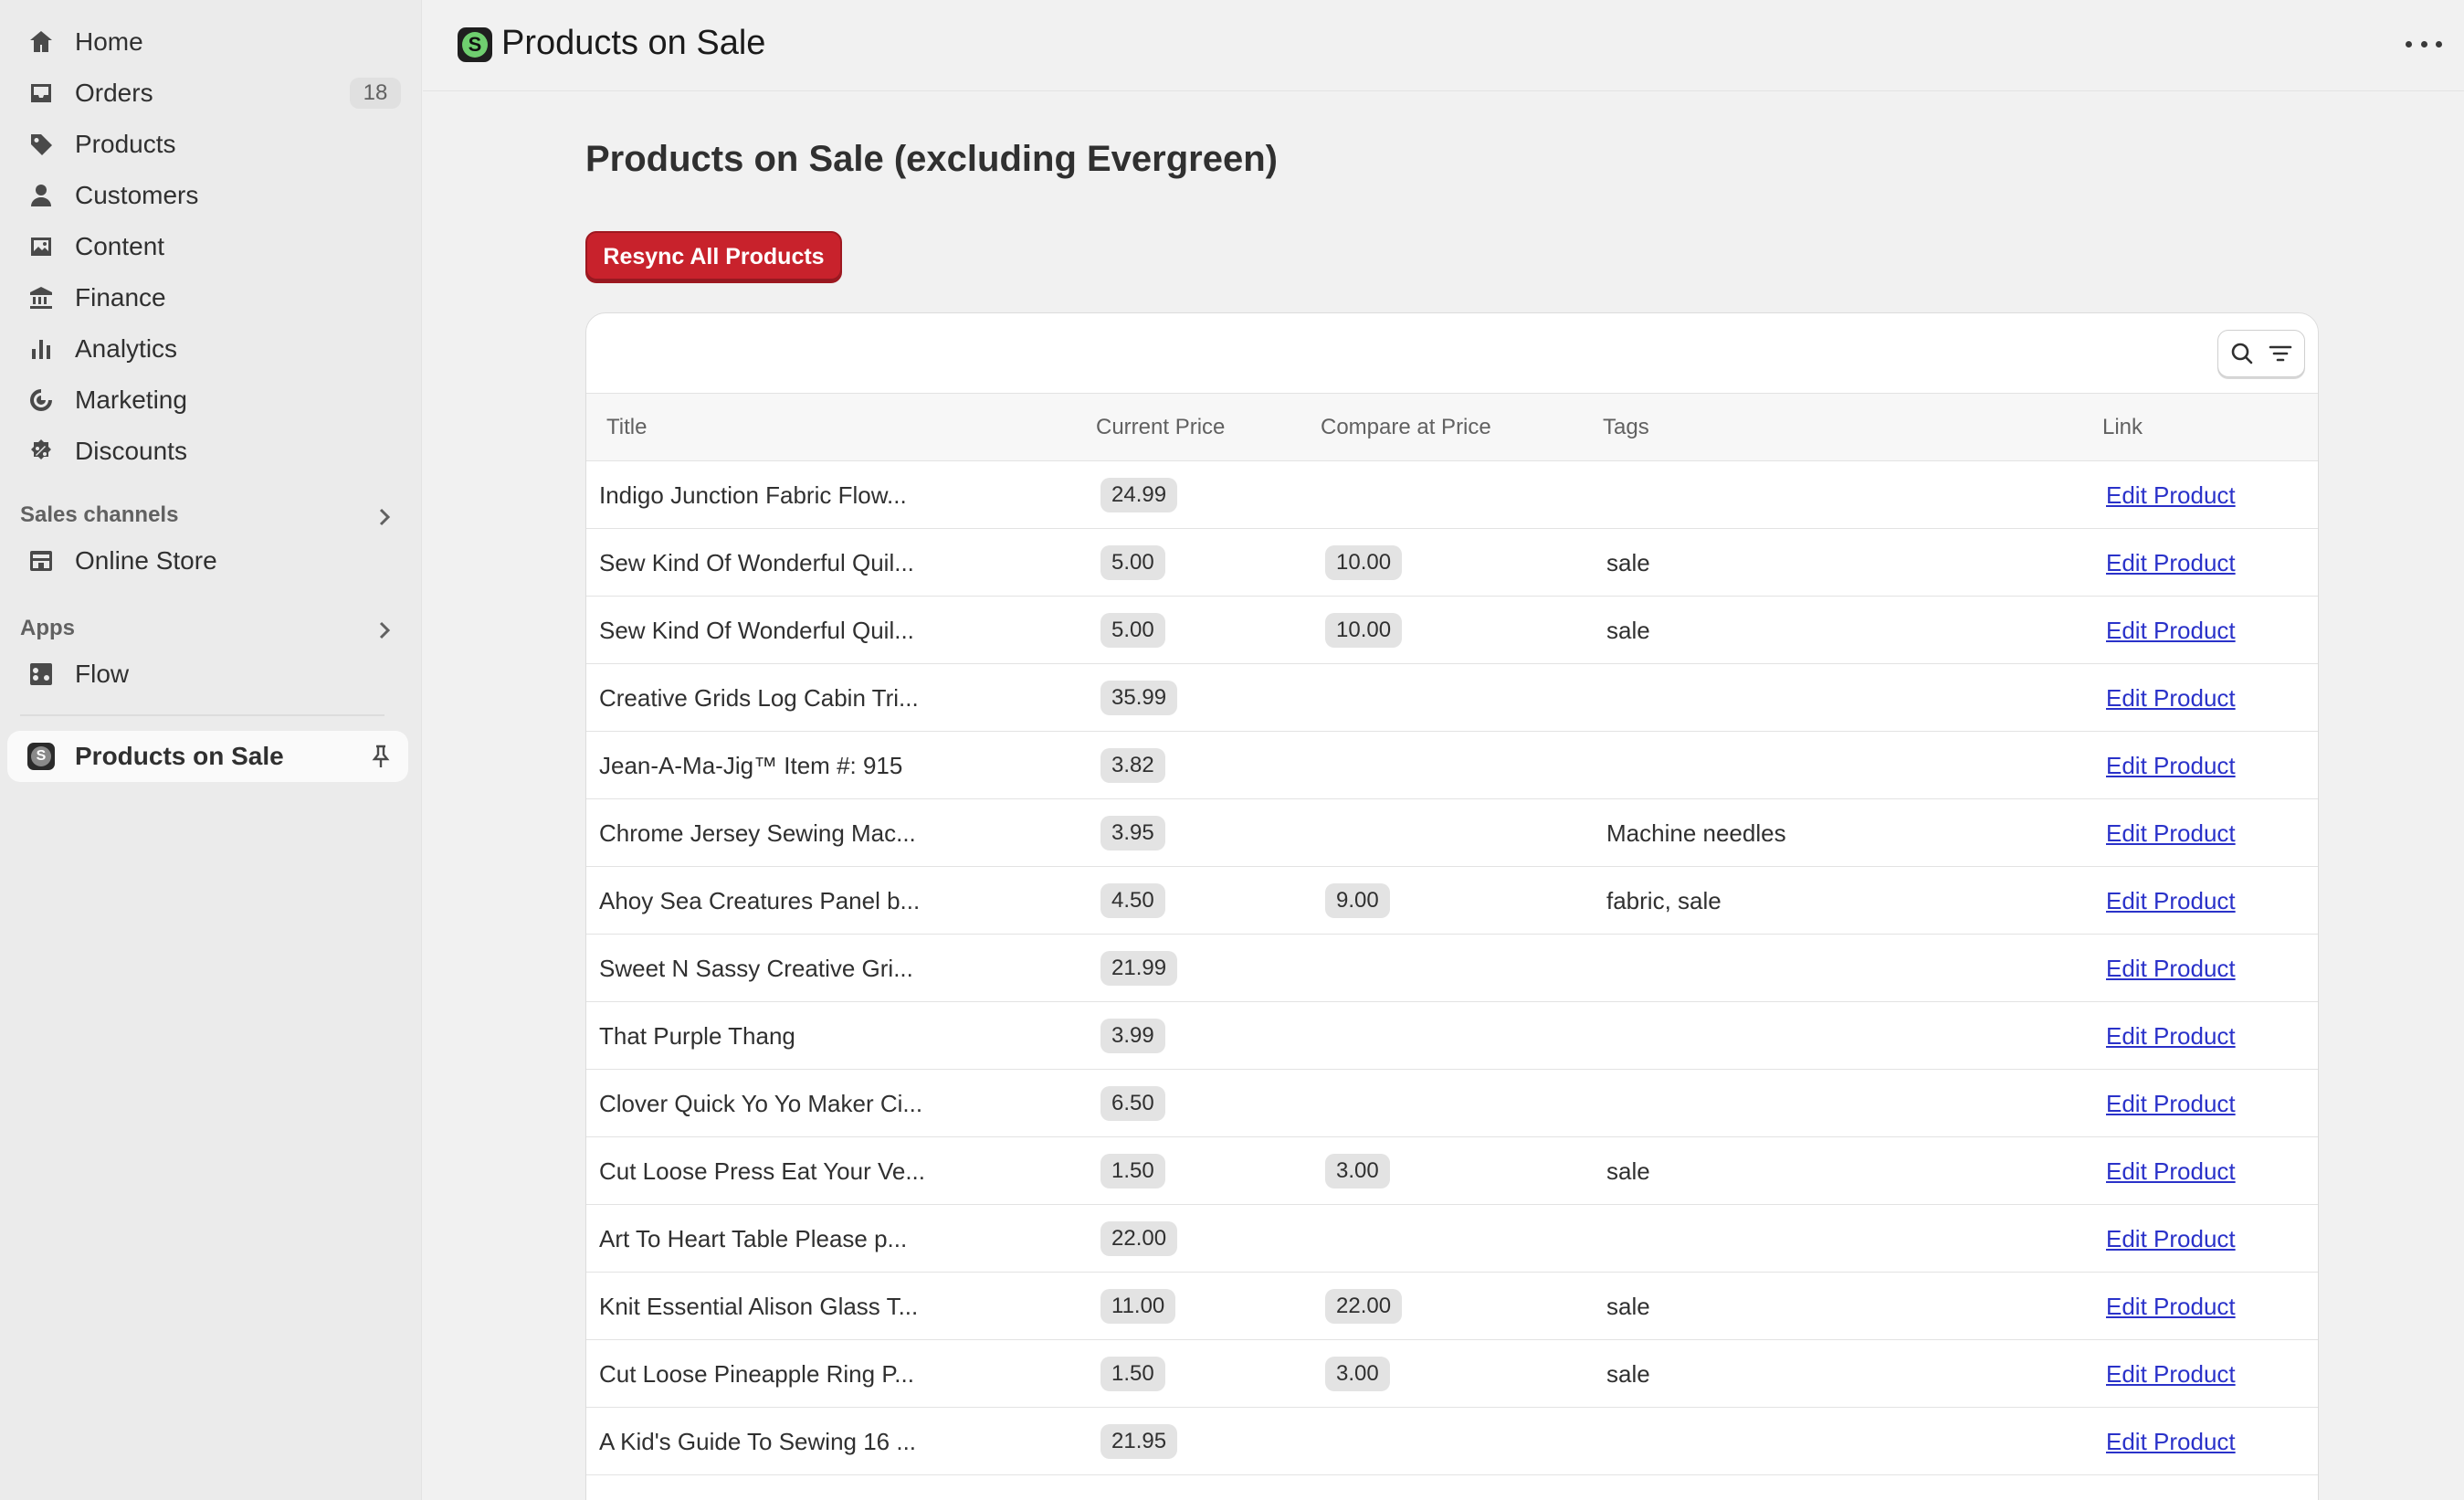 The height and width of the screenshot is (1500, 2464). I want to click on chevron-right-icon, so click(384, 517).